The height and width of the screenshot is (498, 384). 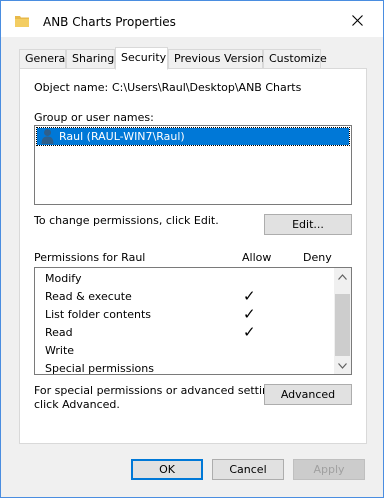 I want to click on group-names-label: Group or user names:, so click(x=94, y=117).